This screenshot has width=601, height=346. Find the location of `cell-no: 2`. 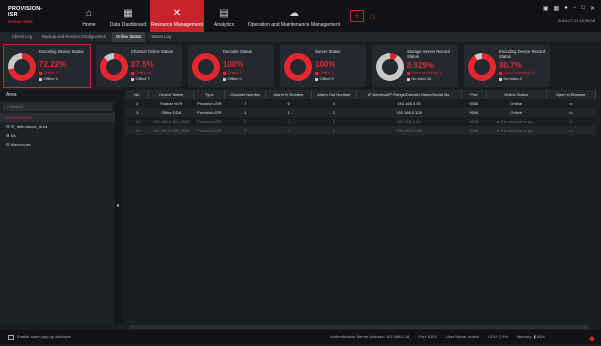

cell-no: 2 is located at coordinates (137, 103).